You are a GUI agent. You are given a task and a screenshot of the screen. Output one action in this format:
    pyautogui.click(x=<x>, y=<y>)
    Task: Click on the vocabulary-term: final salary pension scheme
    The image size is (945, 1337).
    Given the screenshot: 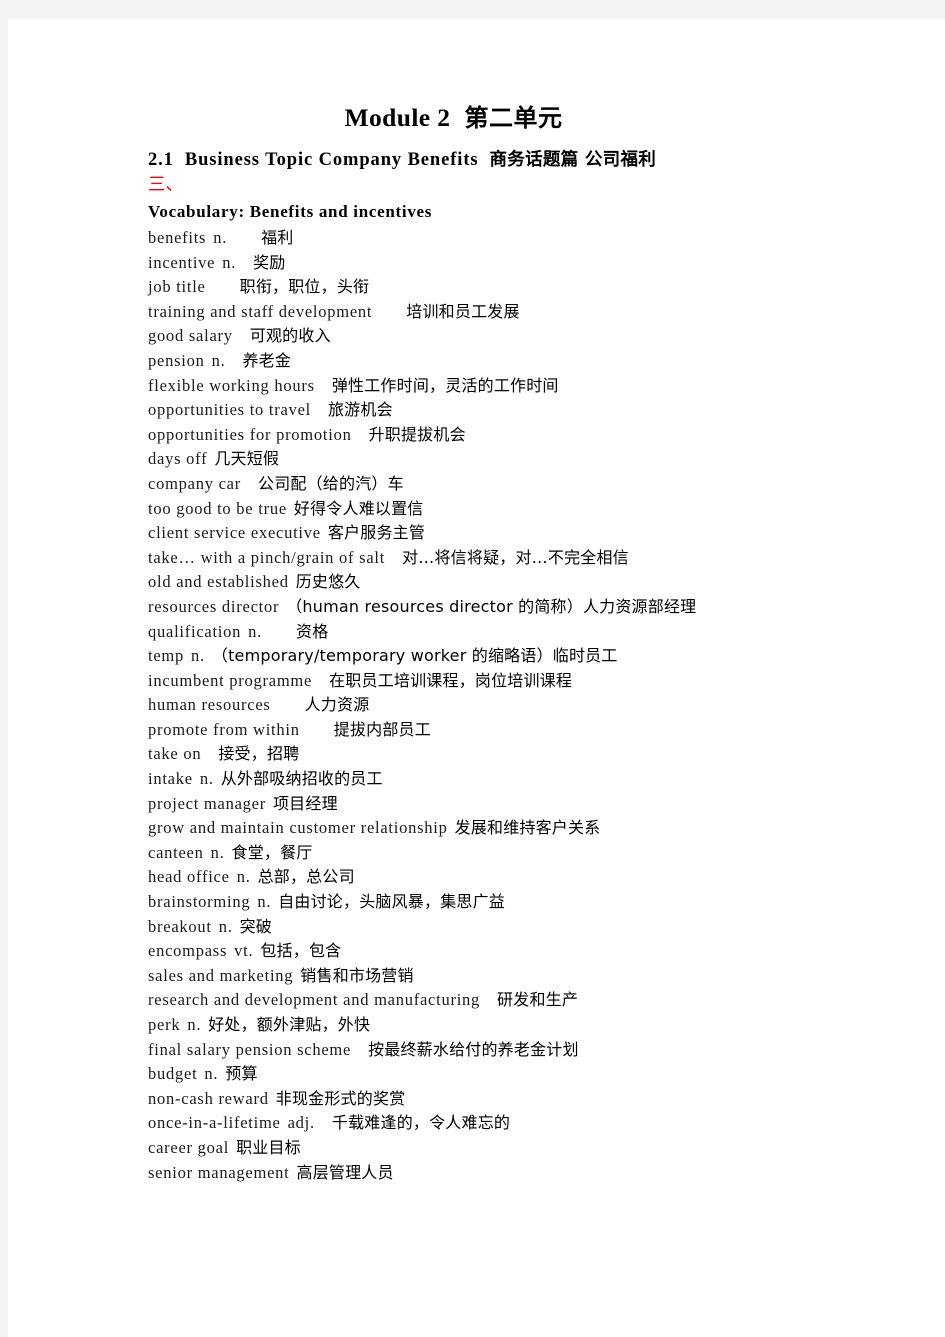 What is the action you would take?
    pyautogui.click(x=250, y=1049)
    